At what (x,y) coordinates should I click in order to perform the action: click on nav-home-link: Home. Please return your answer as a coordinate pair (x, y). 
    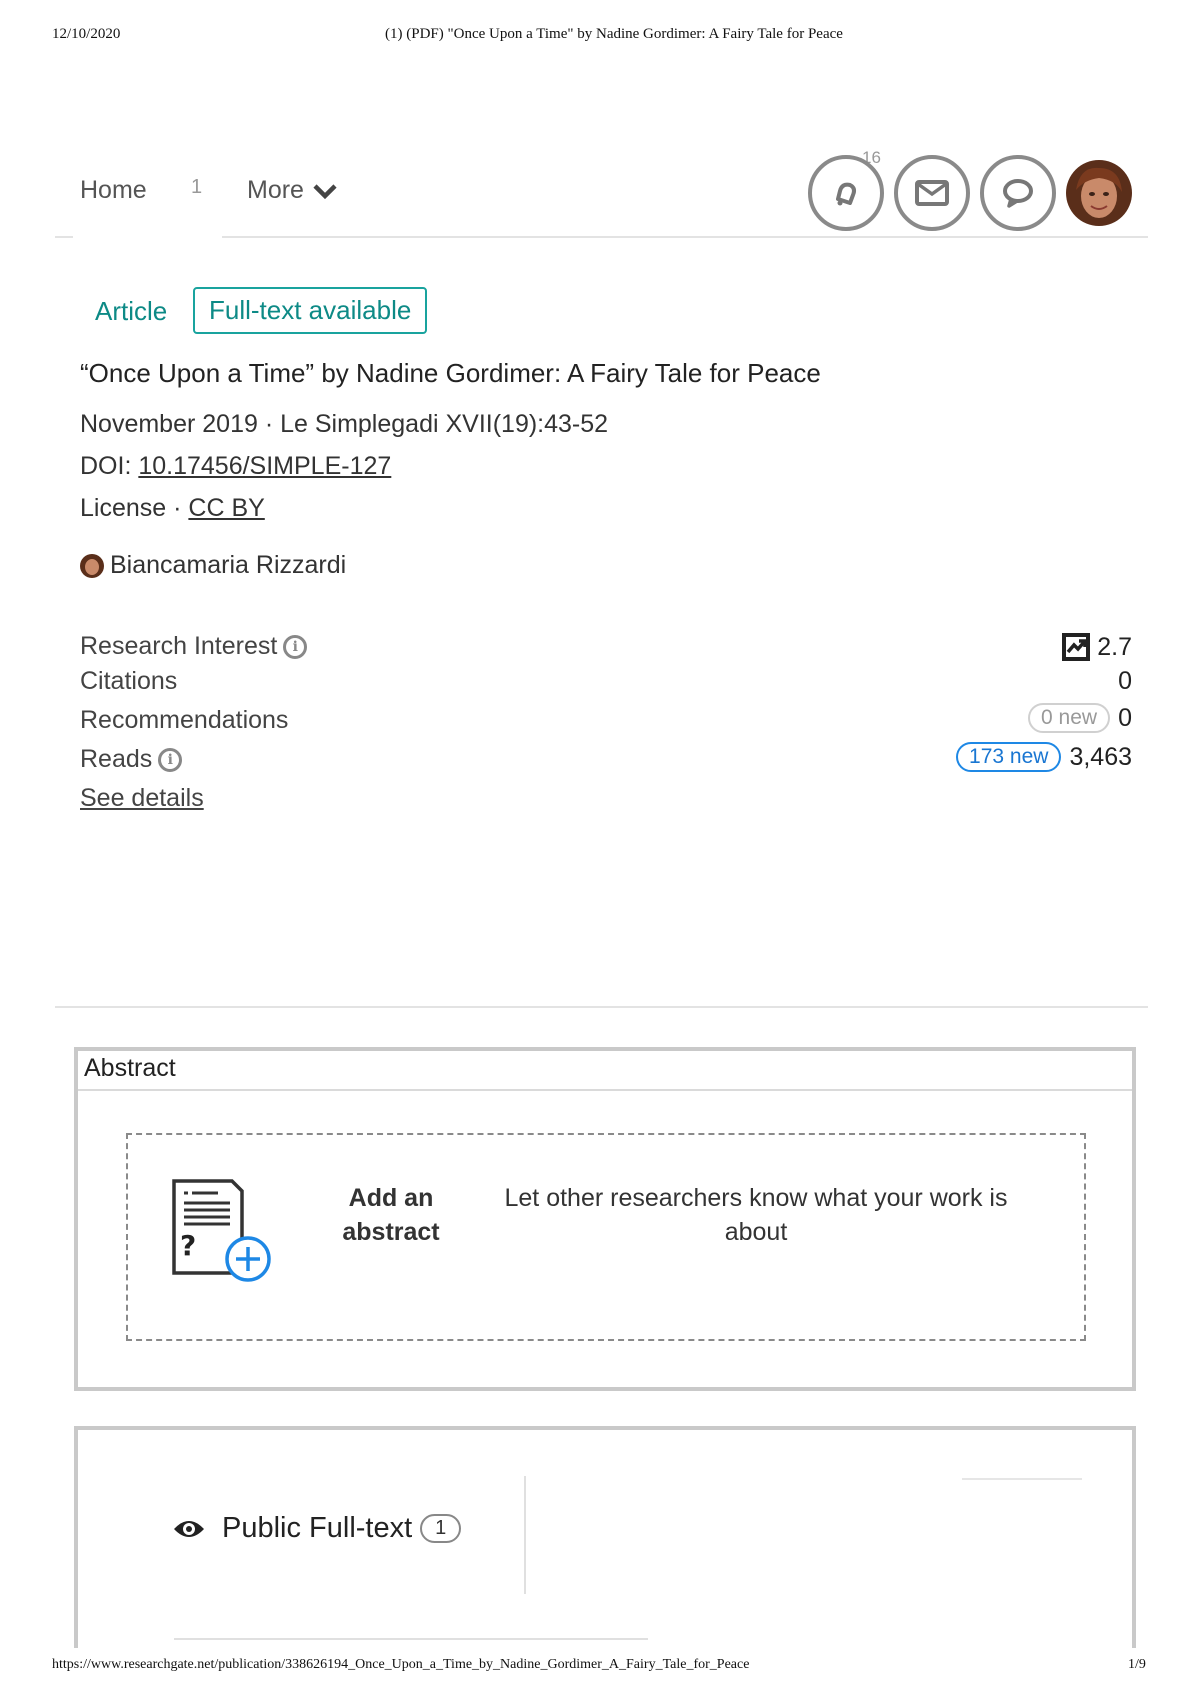
    Looking at the image, I should click on (113, 190).